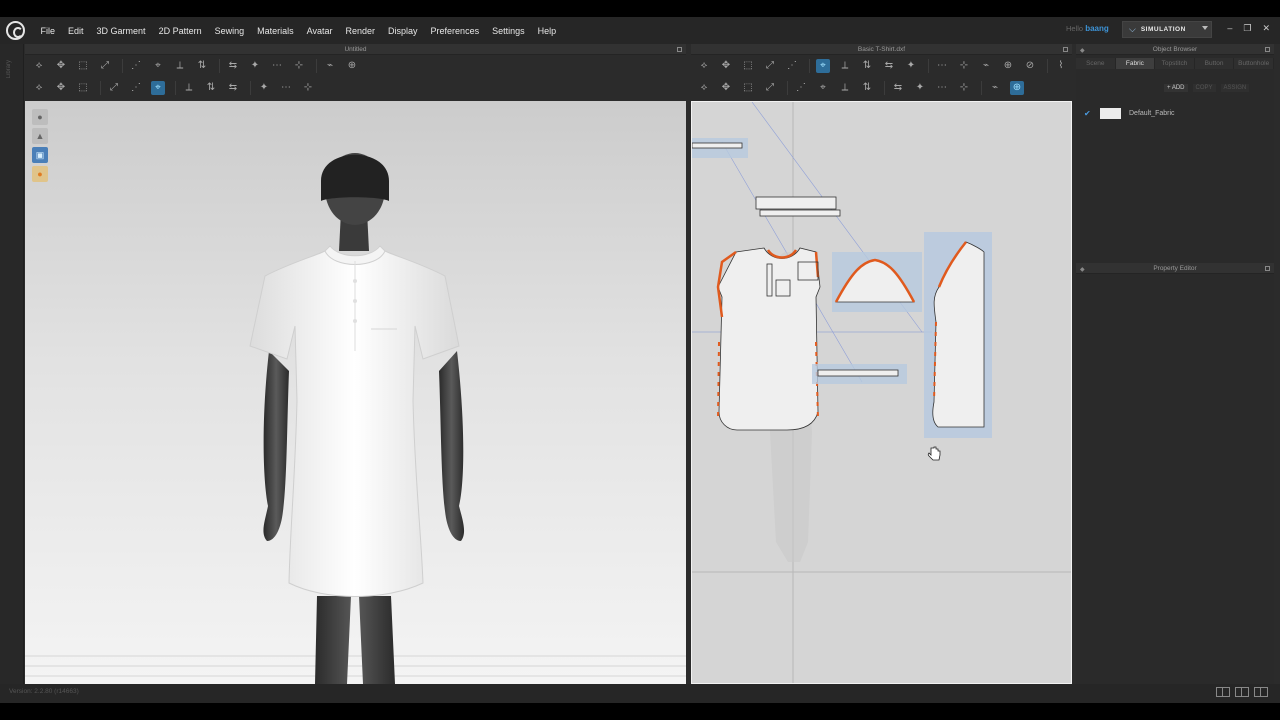 This screenshot has width=1280, height=720. I want to click on dart-icon: ⊹, so click(964, 66).